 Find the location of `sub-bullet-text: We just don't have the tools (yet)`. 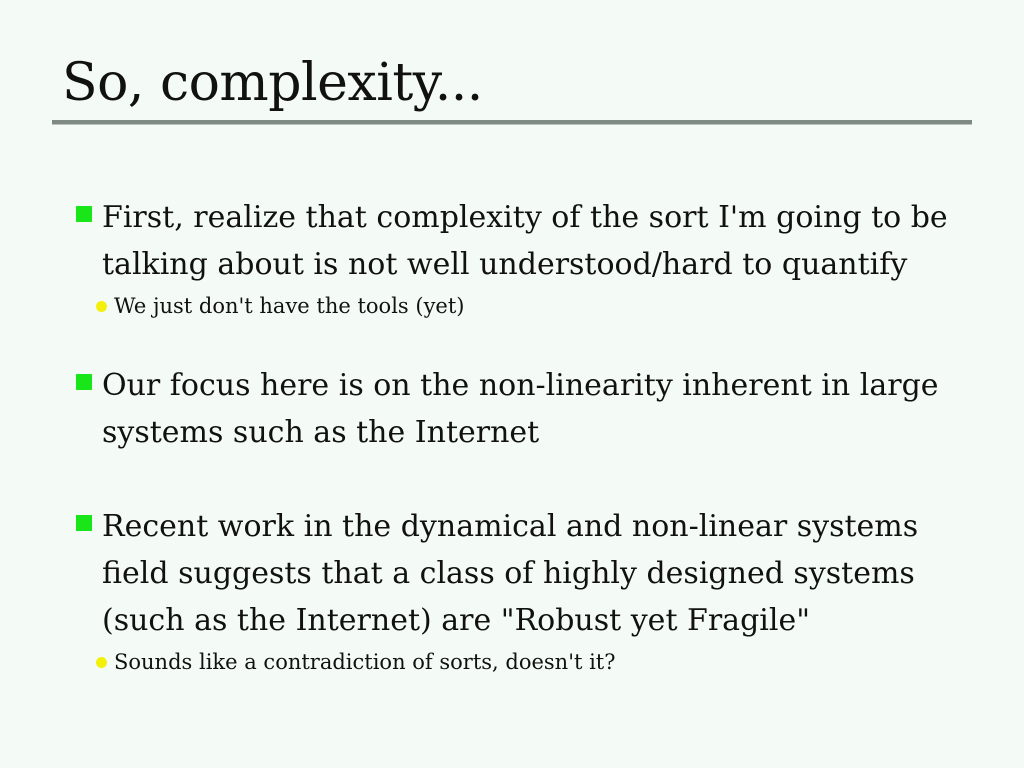

sub-bullet-text: We just don't have the tools (yet) is located at coordinates (289, 306).